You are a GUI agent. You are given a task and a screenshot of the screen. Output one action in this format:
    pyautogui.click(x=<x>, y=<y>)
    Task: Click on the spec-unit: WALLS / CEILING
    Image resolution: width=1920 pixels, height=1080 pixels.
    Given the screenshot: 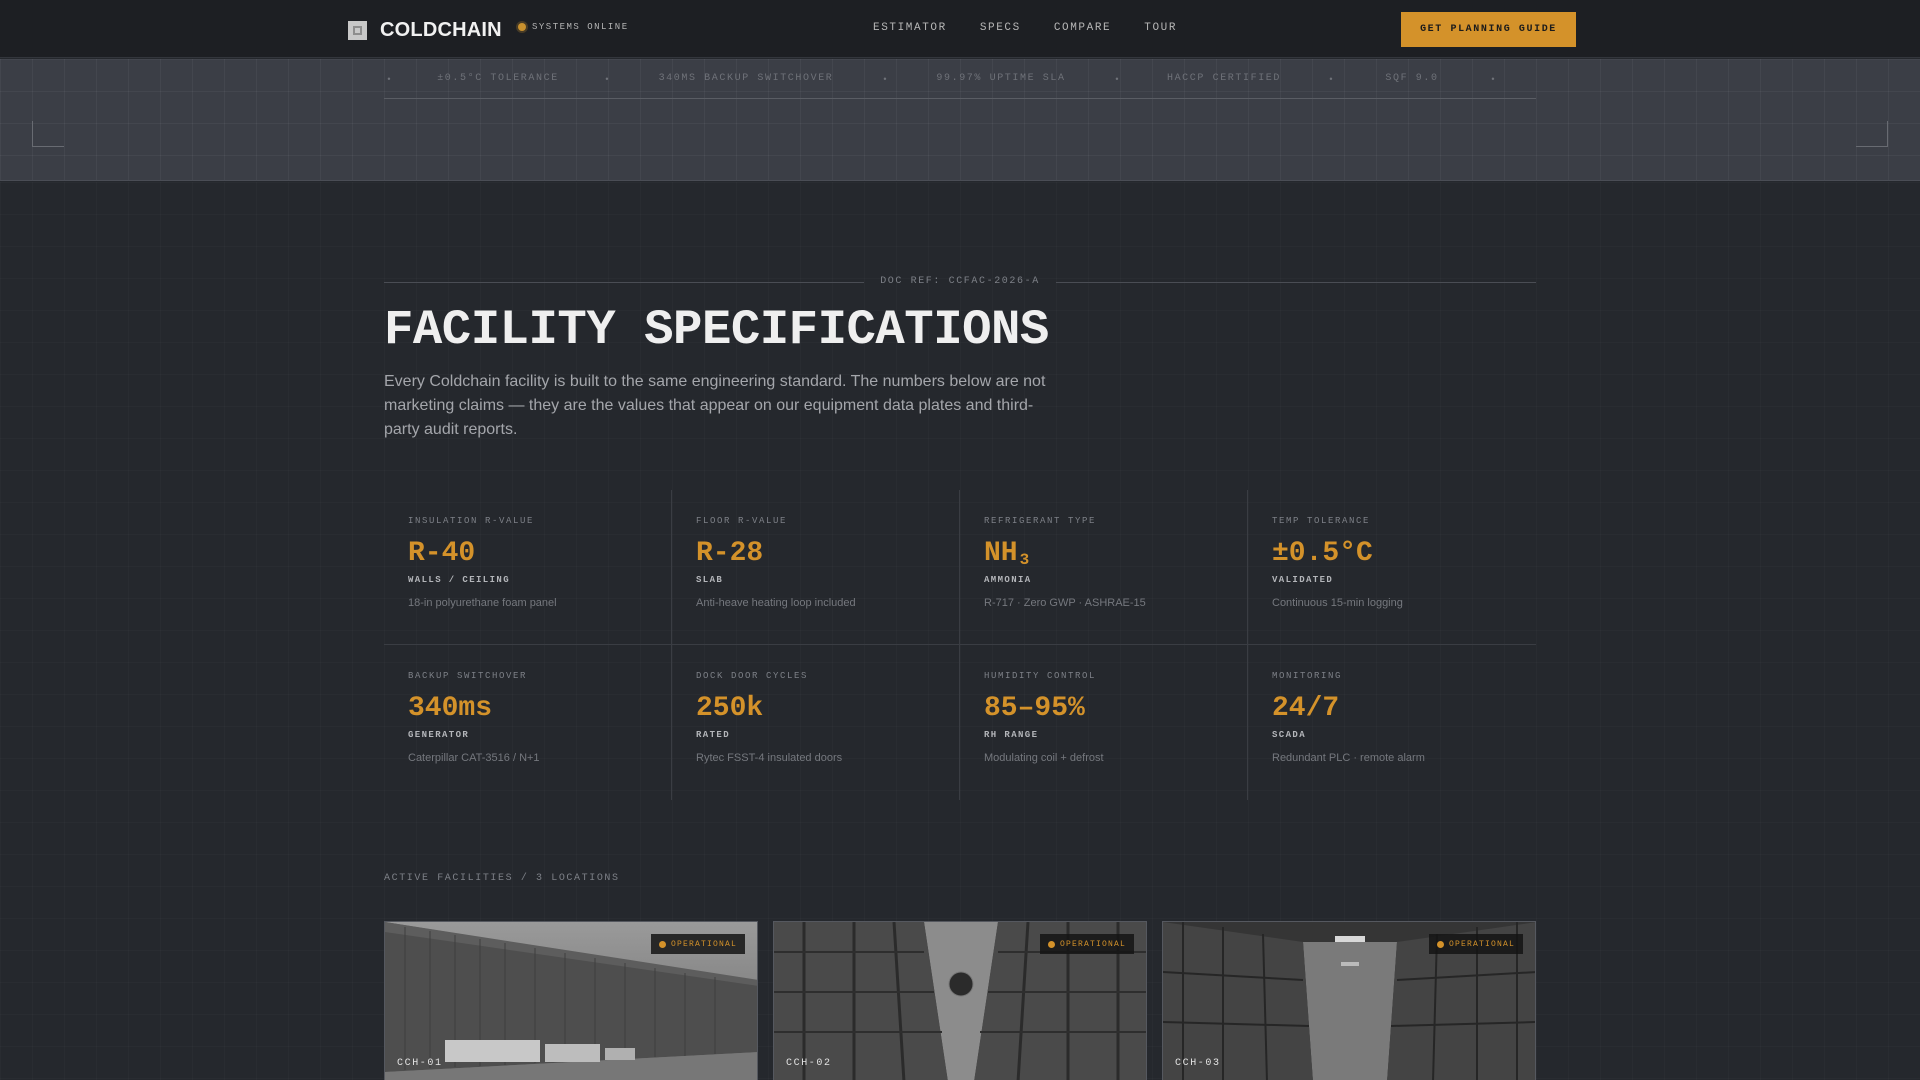 What is the action you would take?
    pyautogui.click(x=459, y=580)
    